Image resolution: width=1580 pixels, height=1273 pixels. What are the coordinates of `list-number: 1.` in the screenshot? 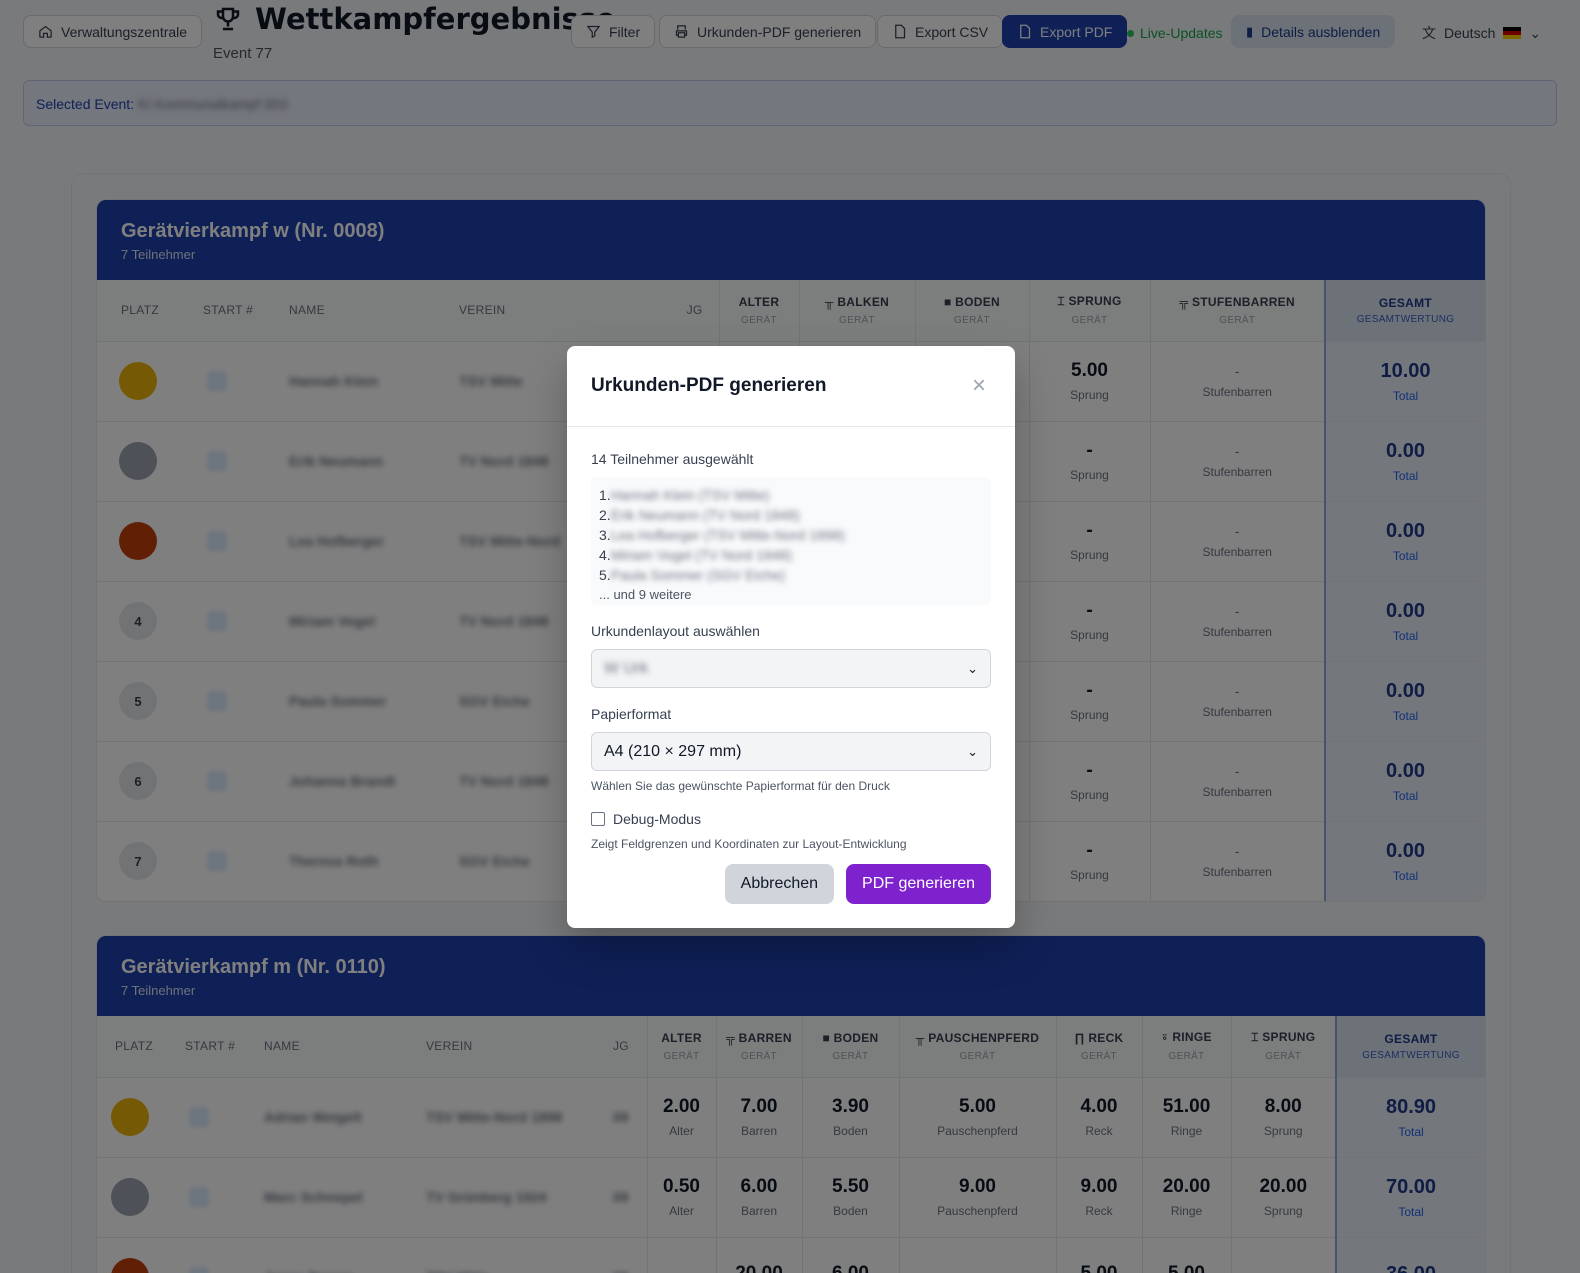 It's located at (605, 495).